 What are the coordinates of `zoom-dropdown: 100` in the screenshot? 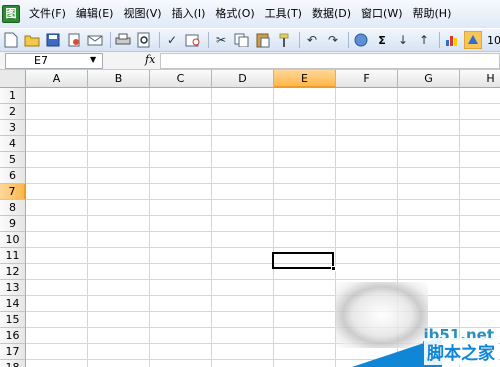 It's located at (493, 40).